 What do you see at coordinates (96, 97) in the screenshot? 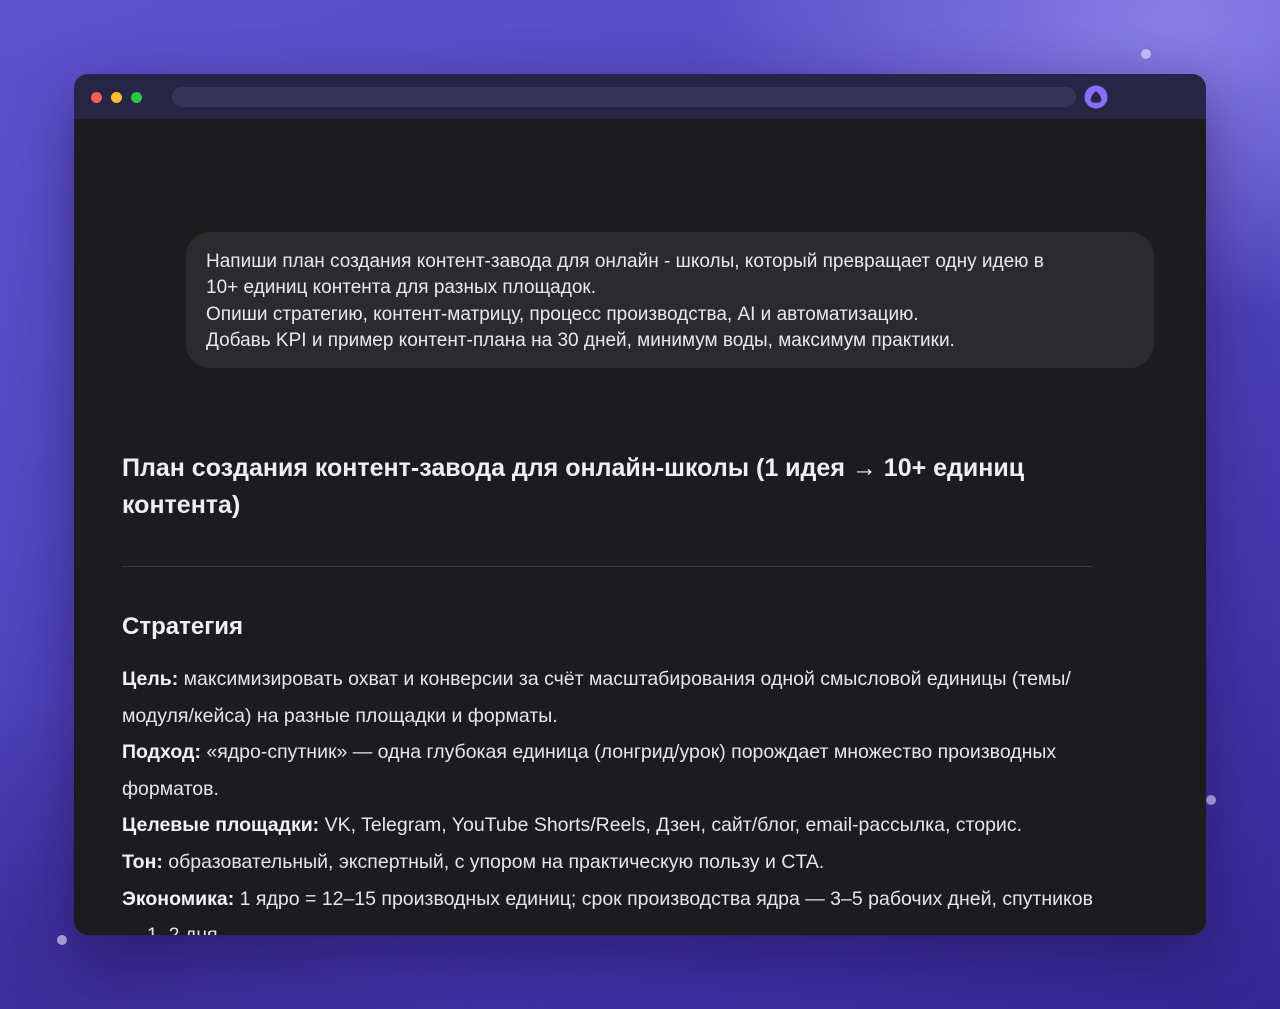
I see `close-window-button` at bounding box center [96, 97].